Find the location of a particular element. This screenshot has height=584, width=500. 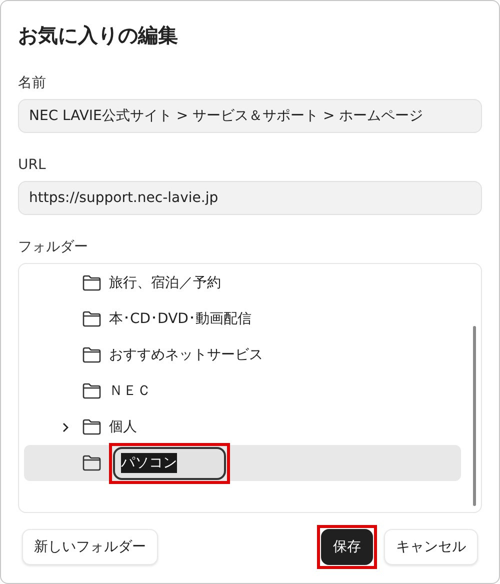

tree-item: おすすめネットサービス is located at coordinates (242, 355).